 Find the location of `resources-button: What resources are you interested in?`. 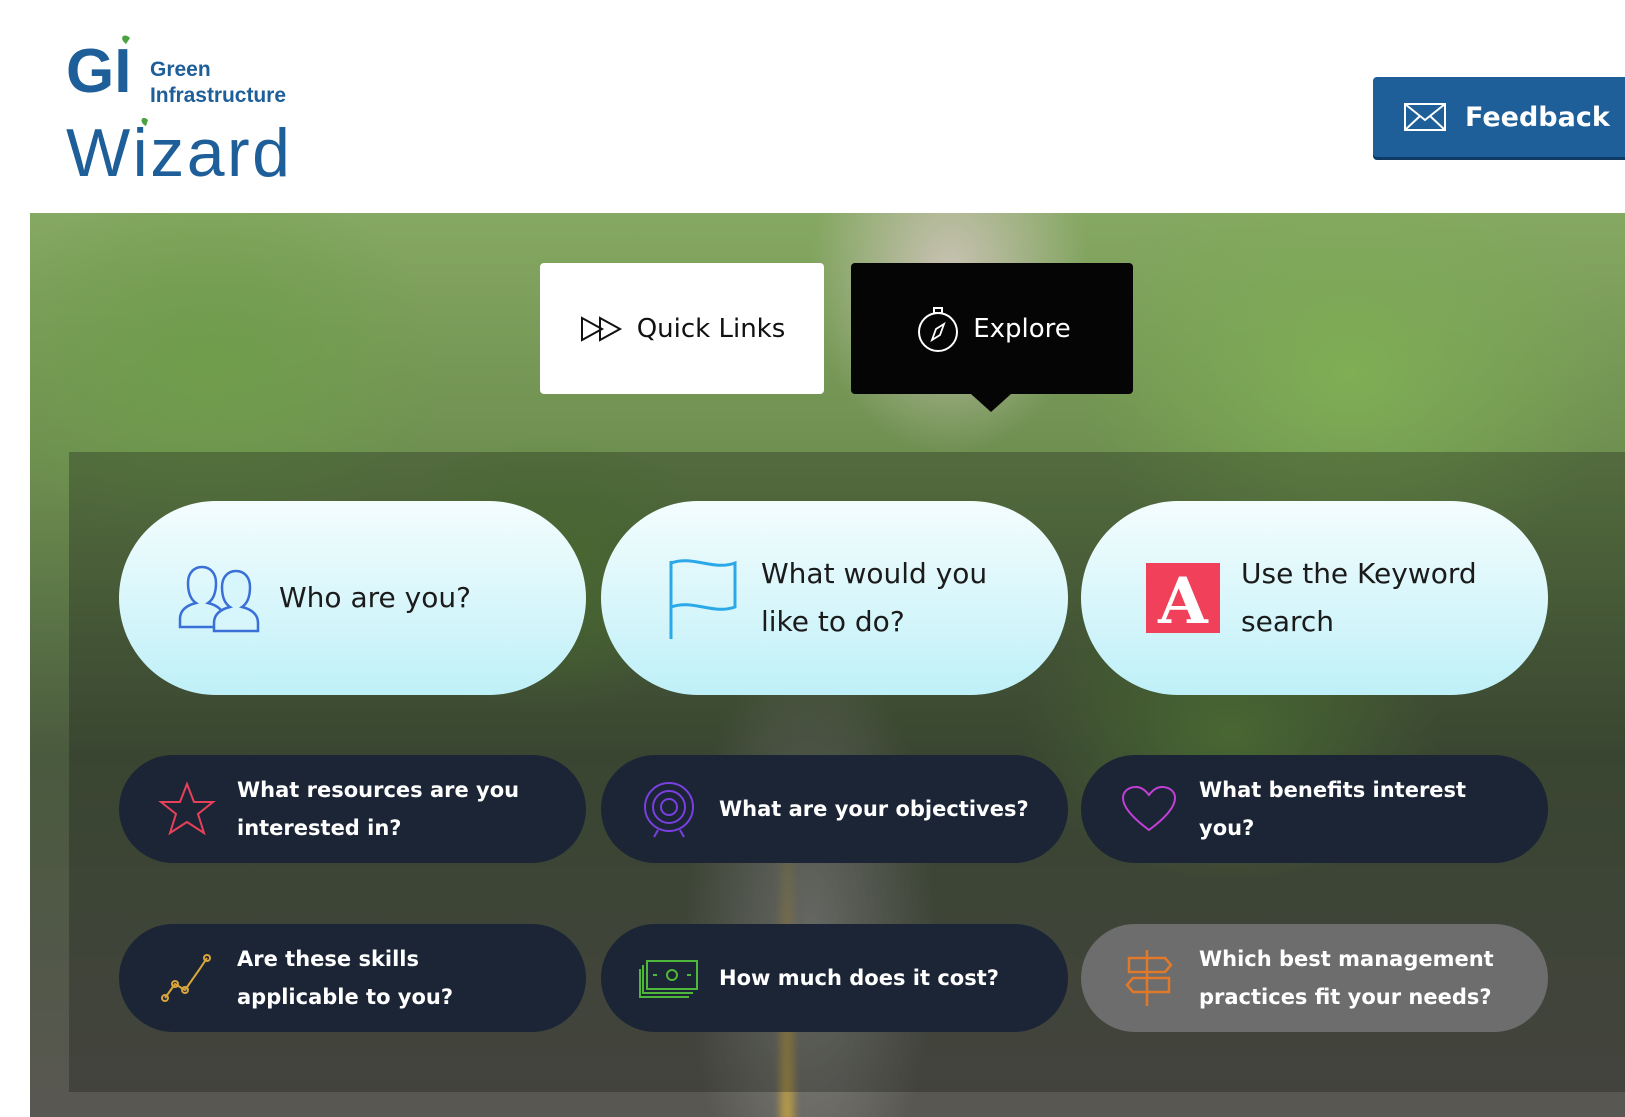

resources-button: What resources are you interested in? is located at coordinates (352, 809).